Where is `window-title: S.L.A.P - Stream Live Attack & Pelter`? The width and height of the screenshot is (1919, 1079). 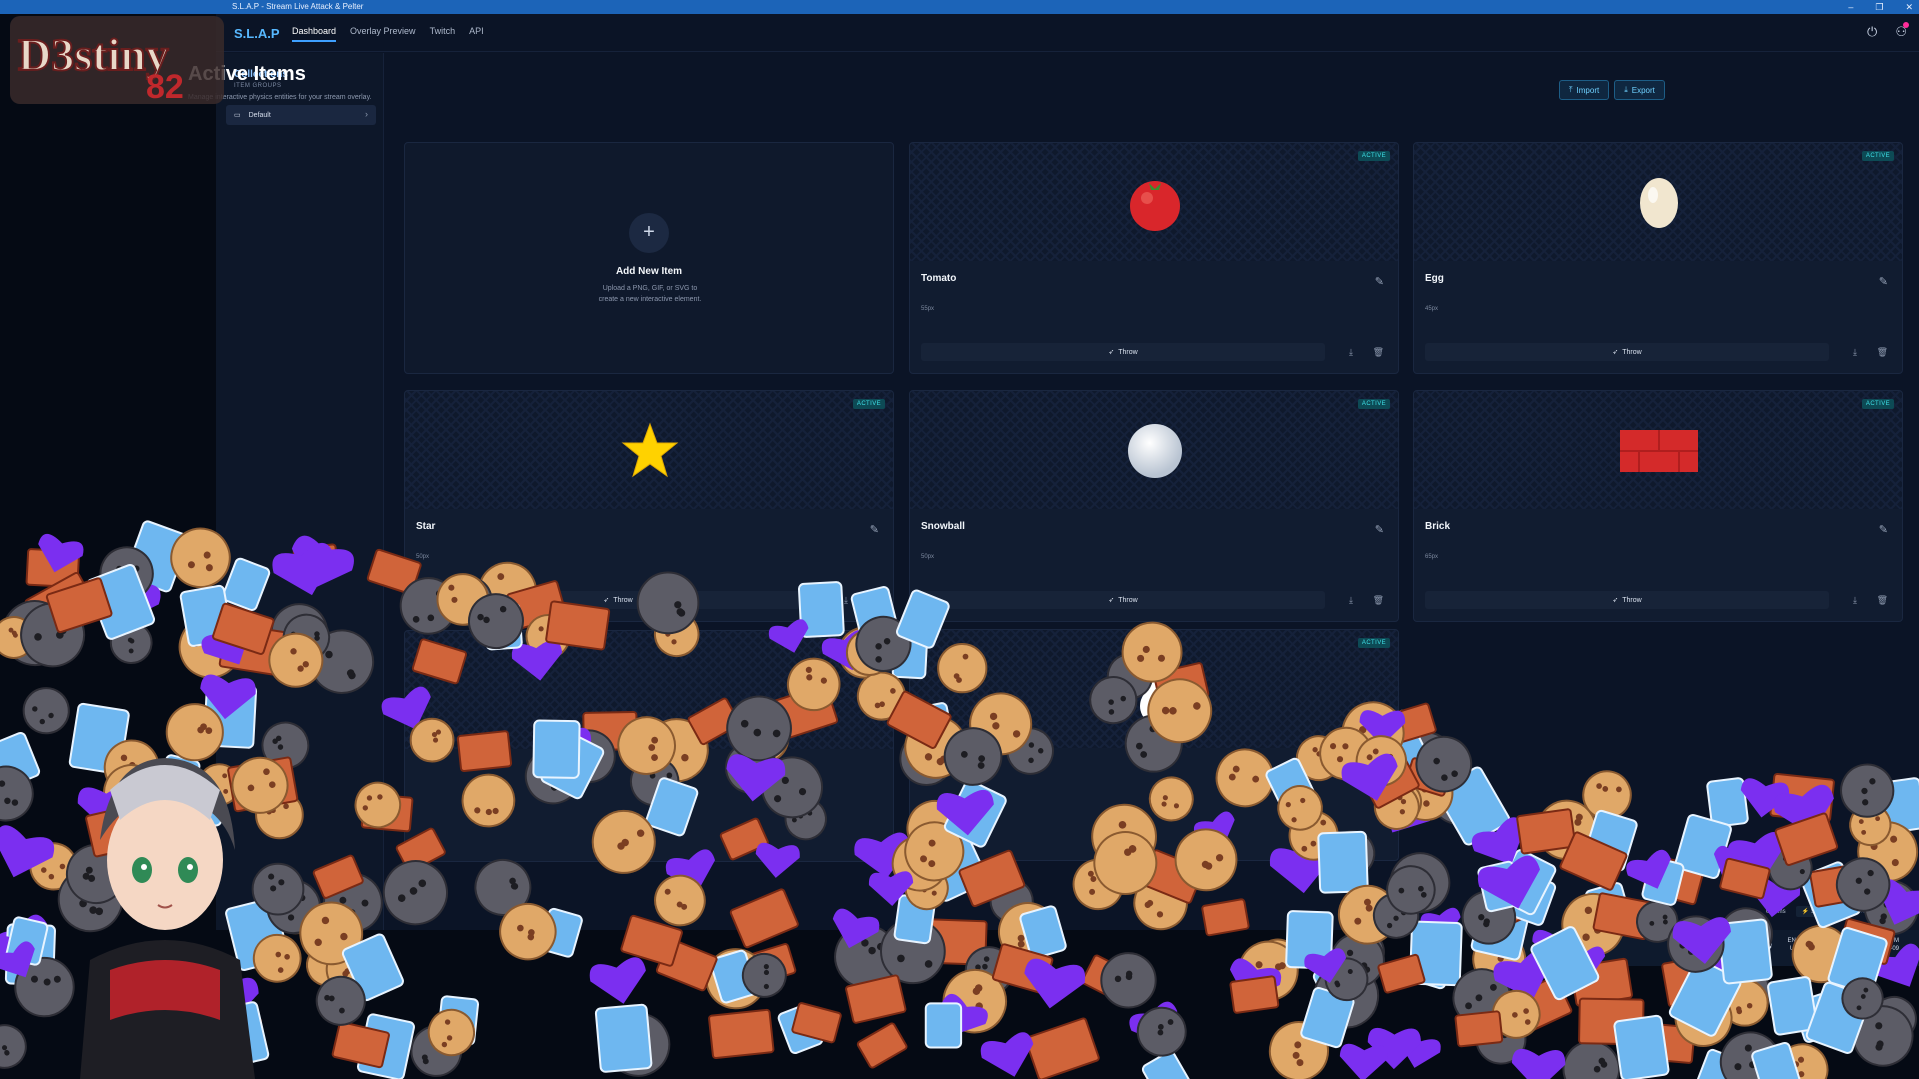 window-title: S.L.A.P - Stream Live Attack & Pelter is located at coordinates (298, 6).